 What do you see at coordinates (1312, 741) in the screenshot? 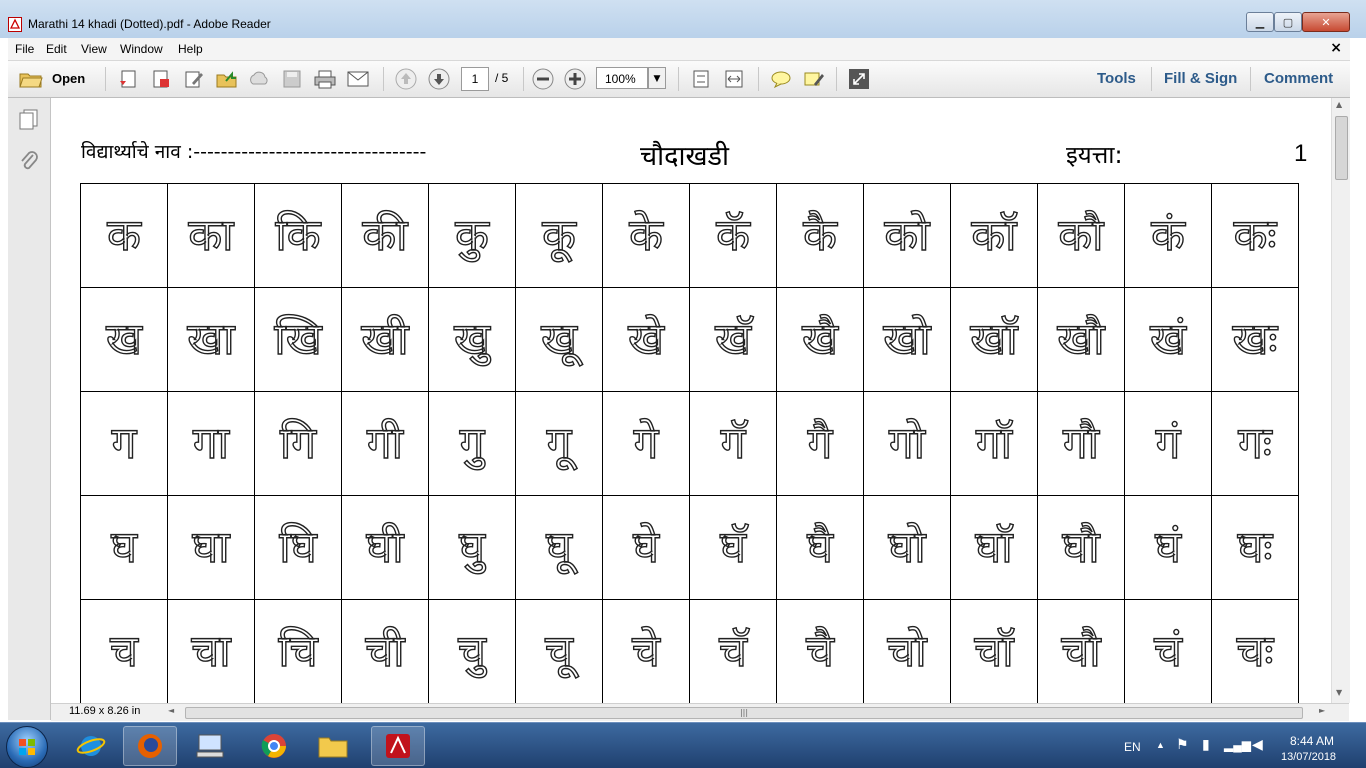
I see `clock-time: 8:44 AM` at bounding box center [1312, 741].